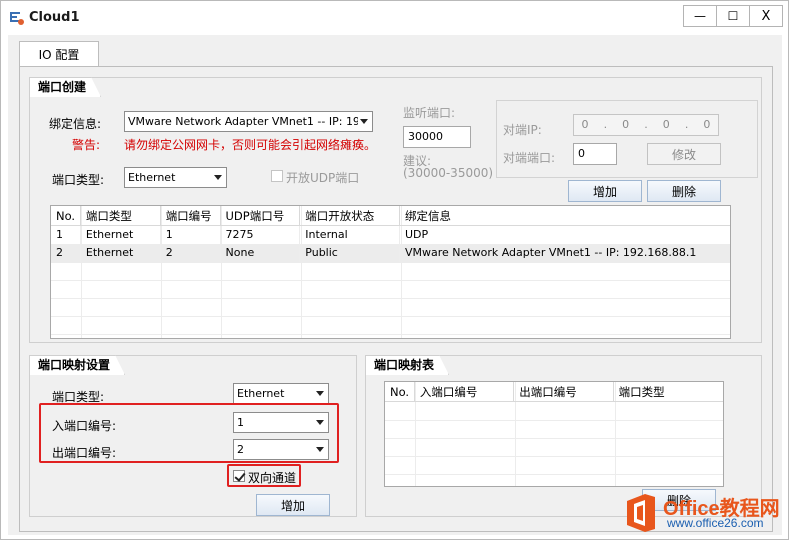 The image size is (789, 540). Describe the element at coordinates (293, 505) in the screenshot. I see `add-mapping-button: 增加` at that location.